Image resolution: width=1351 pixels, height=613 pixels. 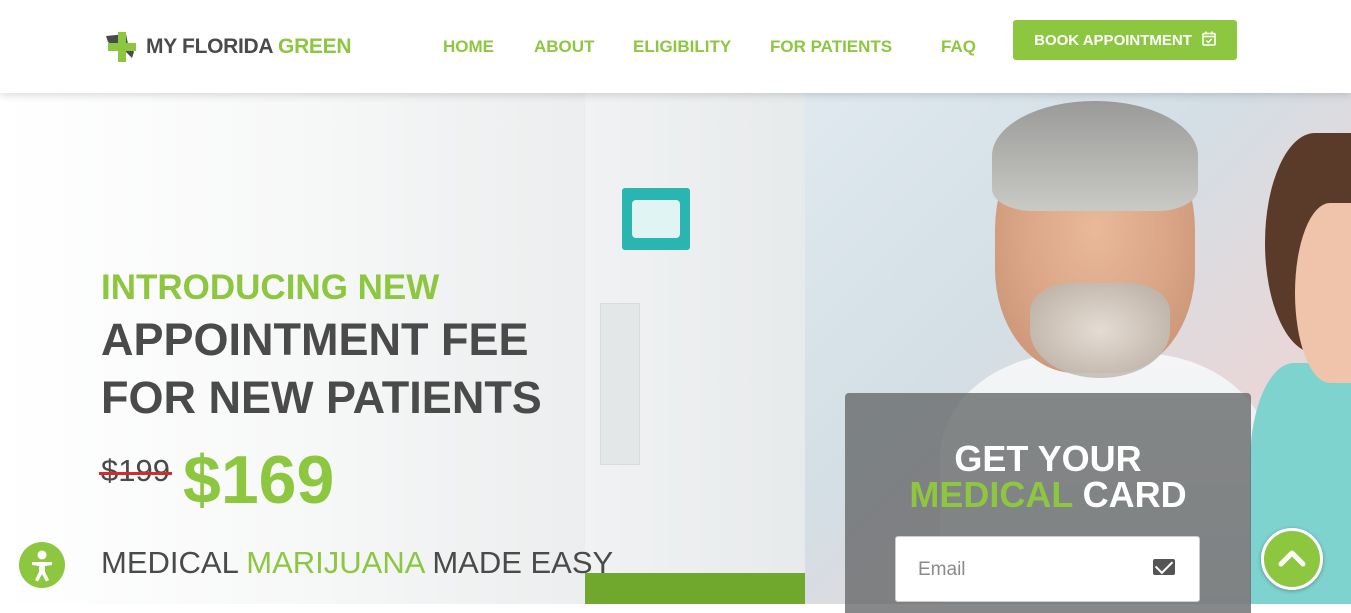 What do you see at coordinates (1095, 156) in the screenshot?
I see `doctor-photo-hair` at bounding box center [1095, 156].